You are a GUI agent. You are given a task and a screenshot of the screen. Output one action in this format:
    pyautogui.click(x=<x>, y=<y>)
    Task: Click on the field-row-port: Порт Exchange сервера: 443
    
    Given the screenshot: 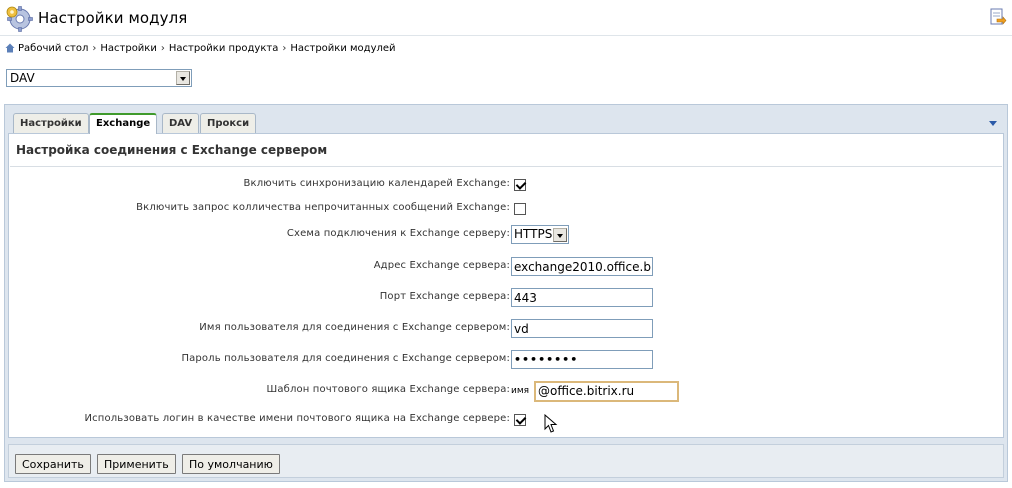 What is the action you would take?
    pyautogui.click(x=506, y=298)
    